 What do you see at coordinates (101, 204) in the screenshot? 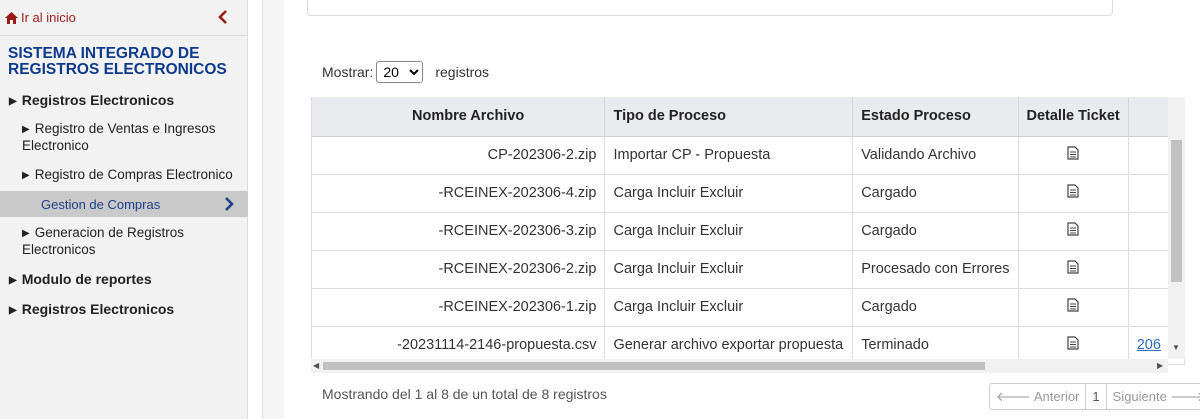
I see `sidebar-item-label: Gestion de Compras` at bounding box center [101, 204].